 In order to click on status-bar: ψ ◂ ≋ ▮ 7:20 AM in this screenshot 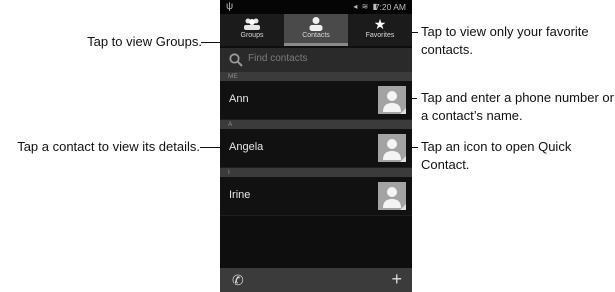, I will do `click(316, 7)`.